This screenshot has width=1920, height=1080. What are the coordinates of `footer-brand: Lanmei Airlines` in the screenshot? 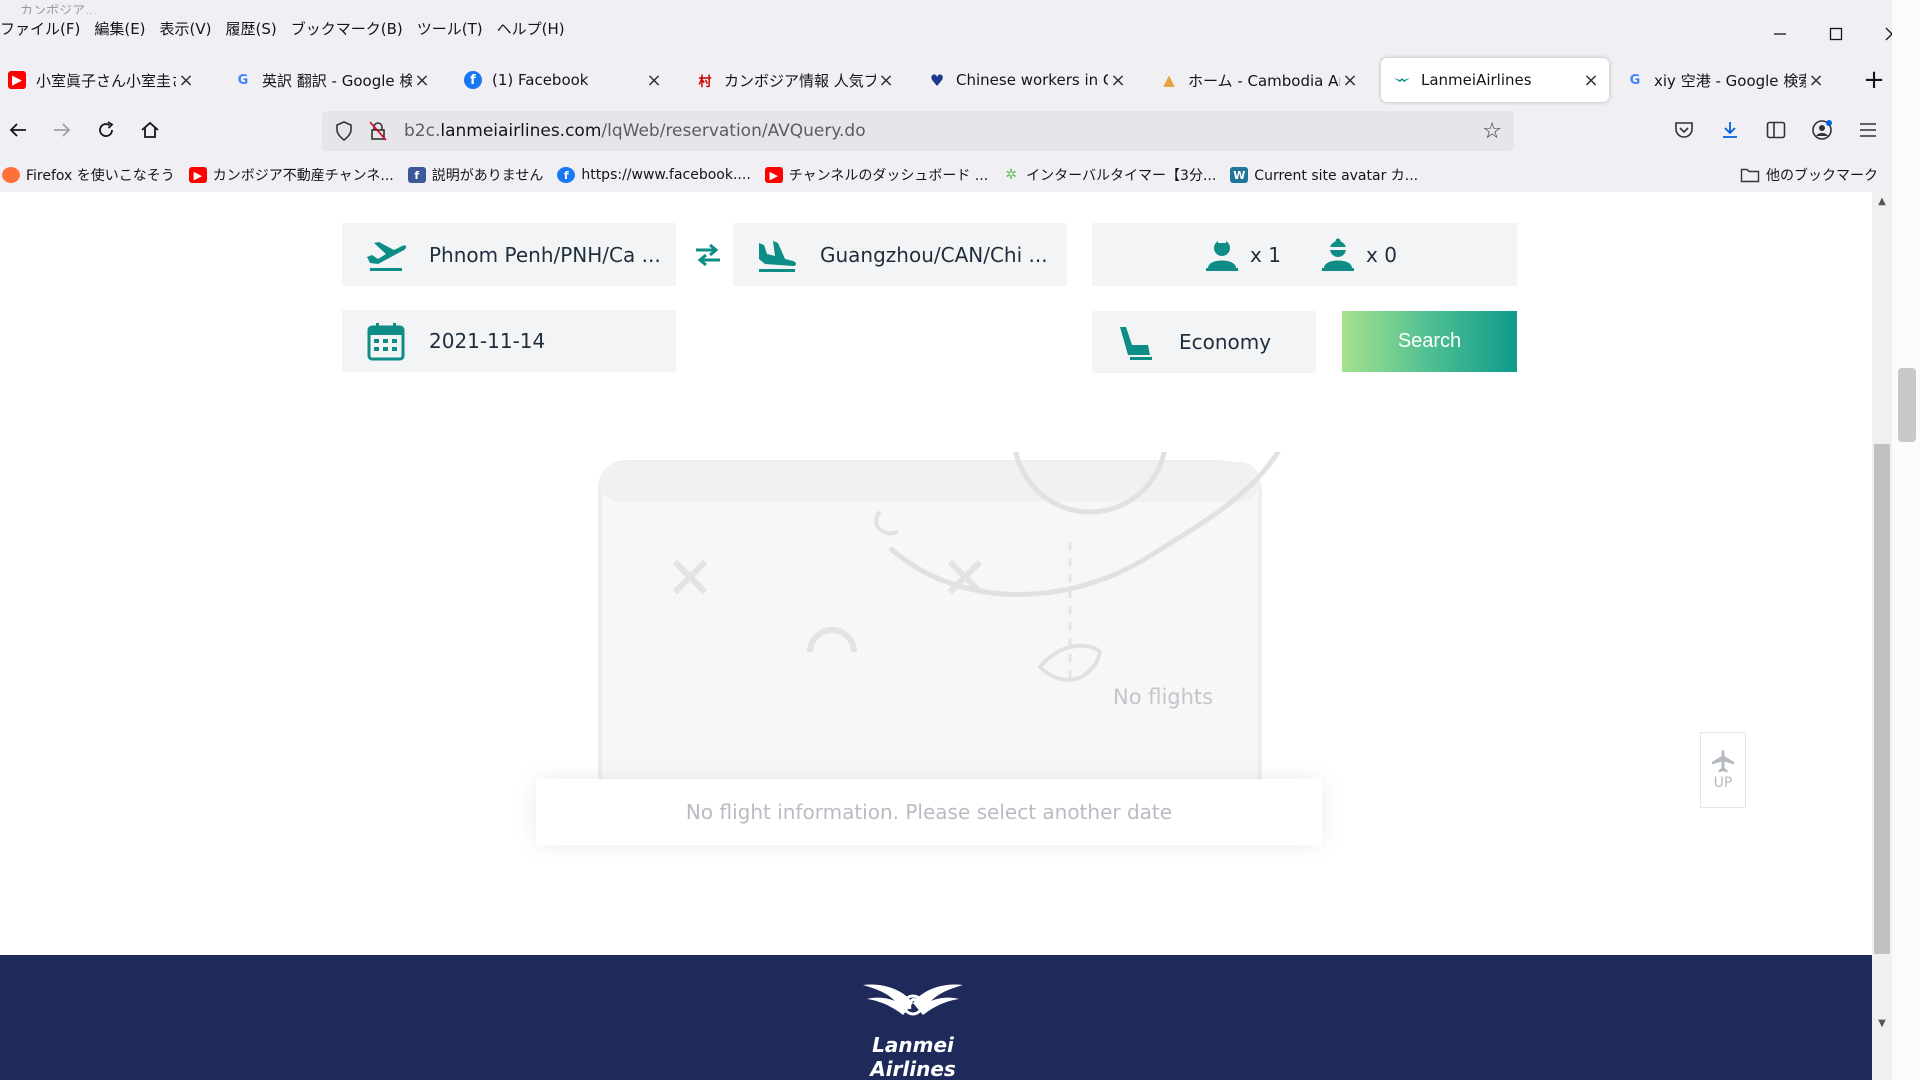 It's located at (913, 1056).